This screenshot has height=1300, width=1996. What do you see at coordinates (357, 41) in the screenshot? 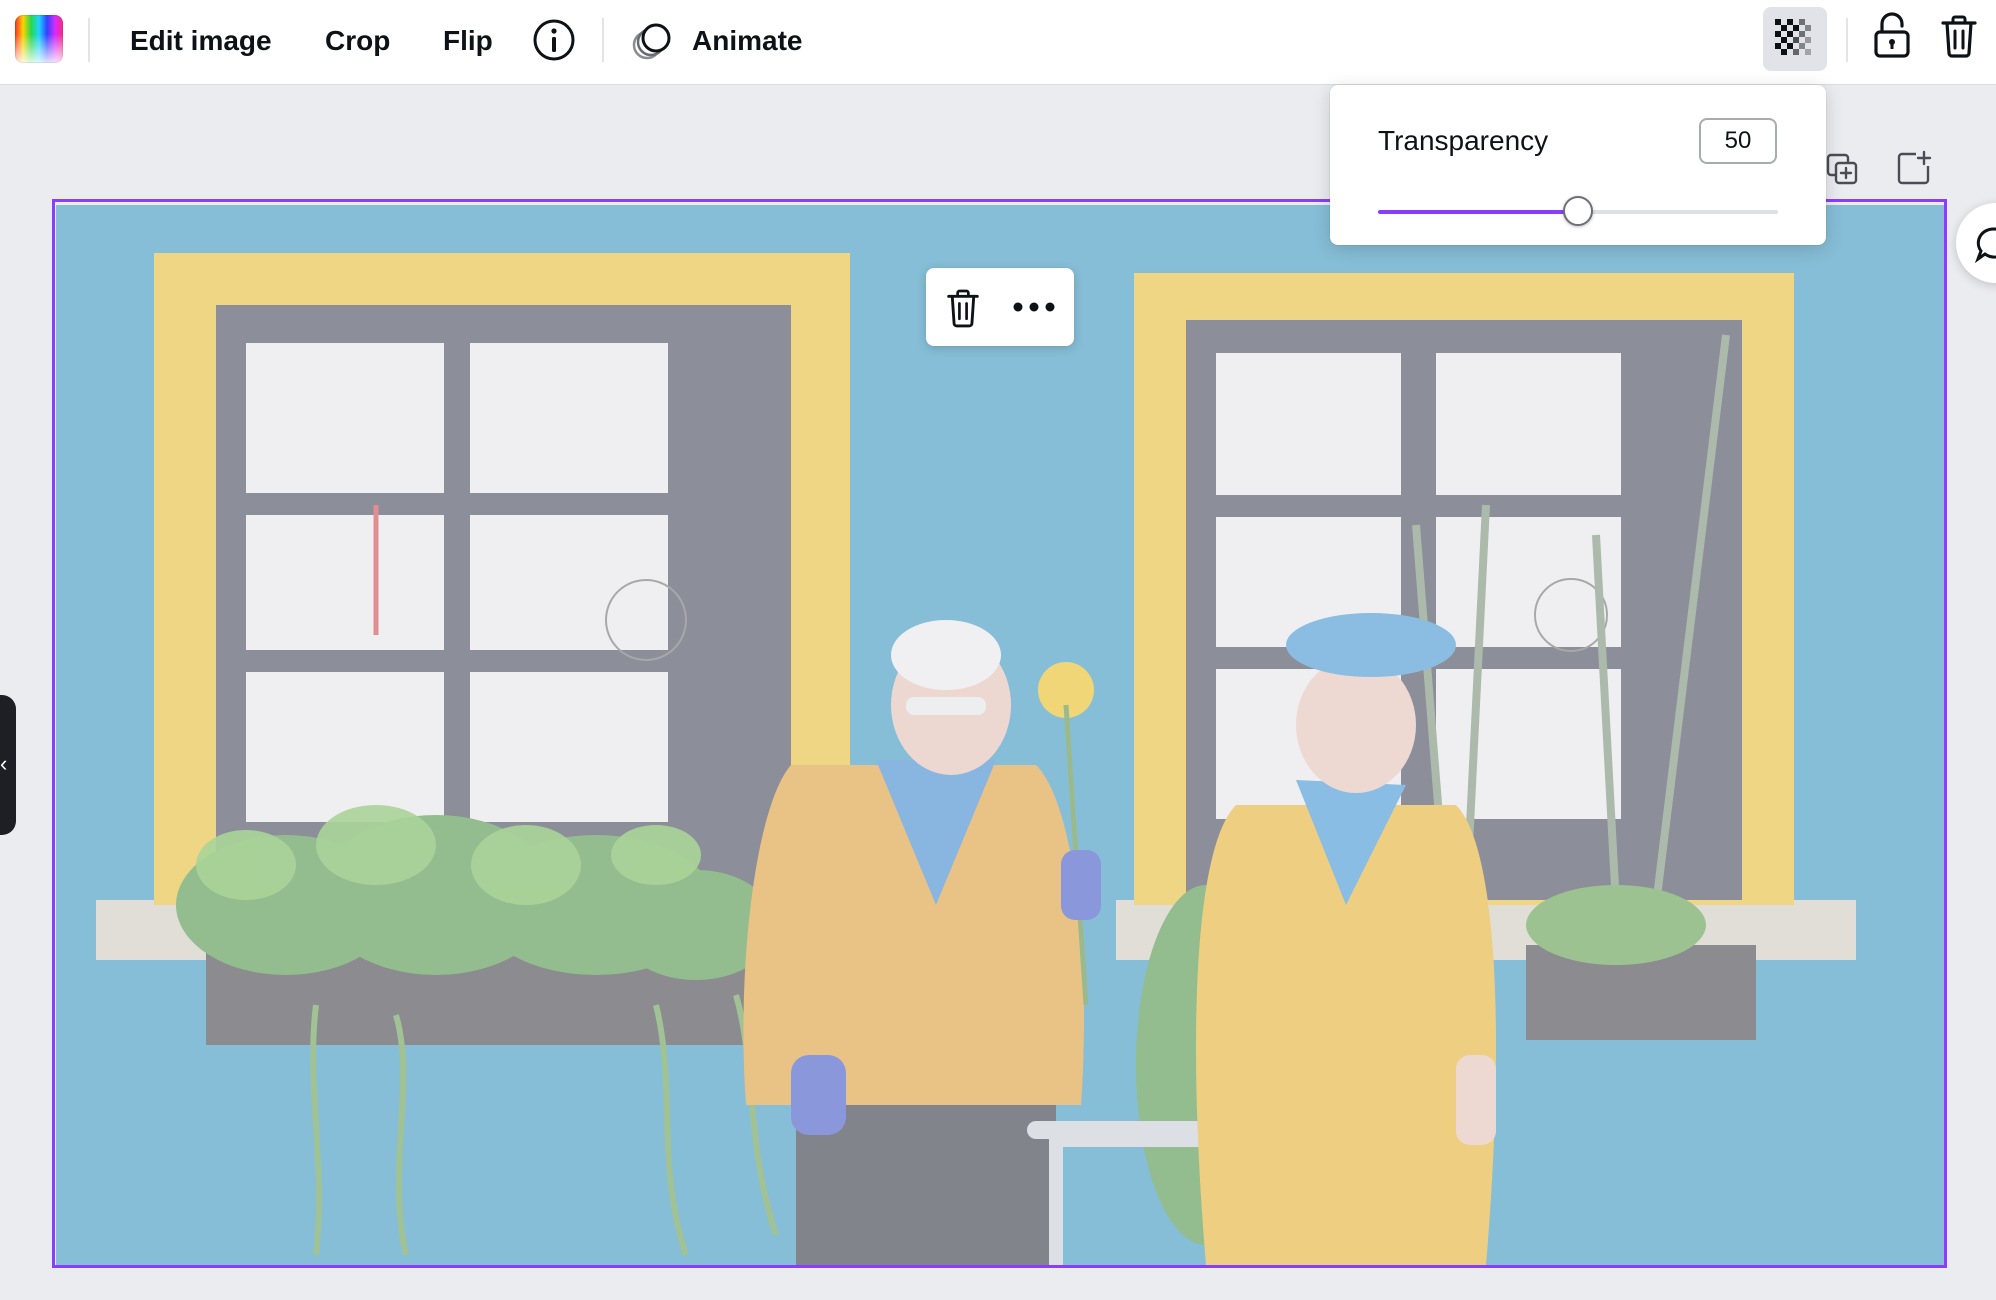
I see `crop-button: Crop` at bounding box center [357, 41].